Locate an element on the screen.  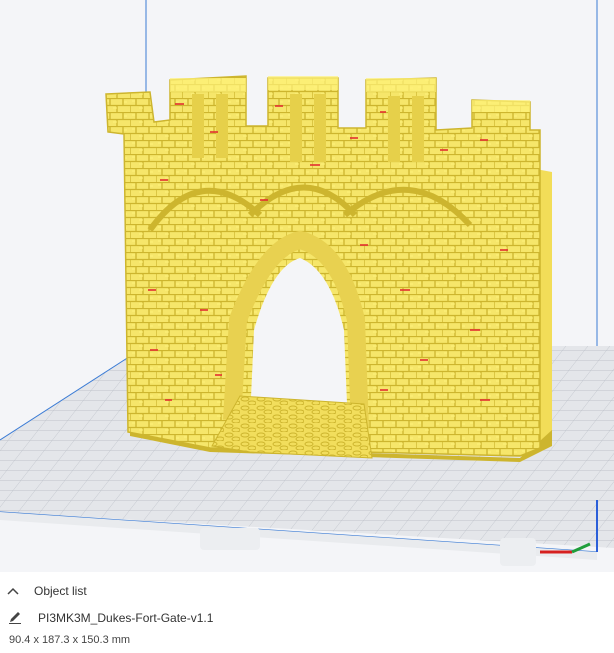
object-list-toggle: Object list is located at coordinates (46, 591).